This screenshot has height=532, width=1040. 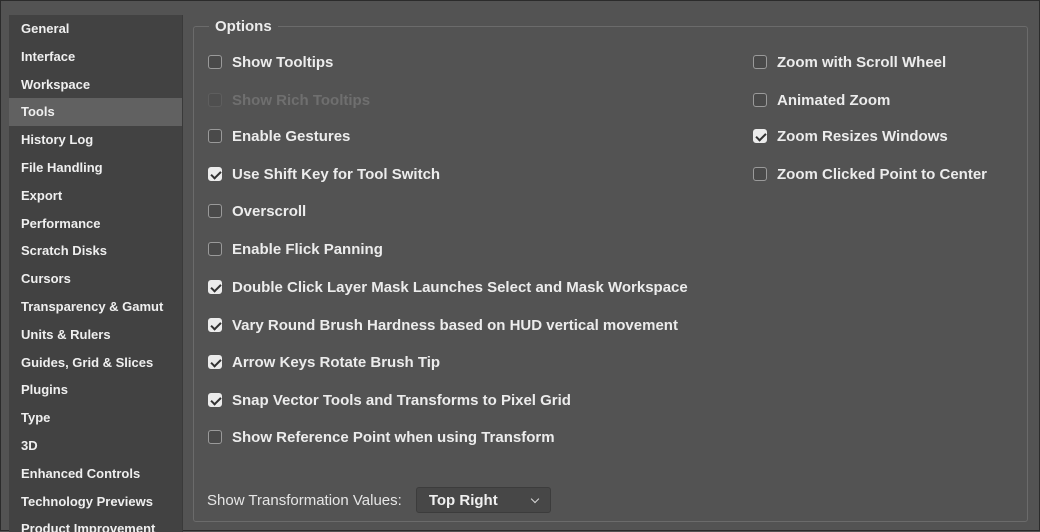 I want to click on transformation-values-label: Show Transformation Values:, so click(x=304, y=500).